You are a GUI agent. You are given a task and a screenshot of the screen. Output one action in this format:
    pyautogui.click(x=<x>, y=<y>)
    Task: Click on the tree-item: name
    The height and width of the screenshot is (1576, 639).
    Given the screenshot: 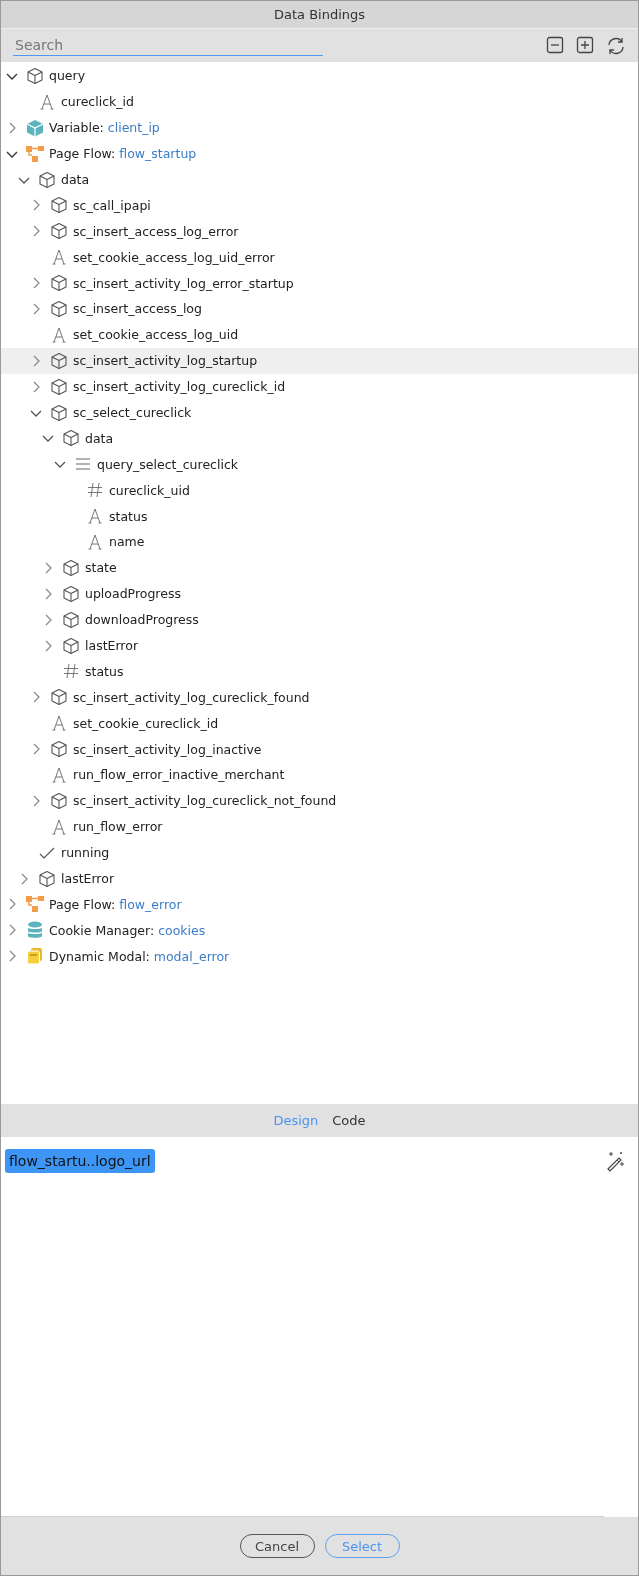 What is the action you would take?
    pyautogui.click(x=319, y=542)
    